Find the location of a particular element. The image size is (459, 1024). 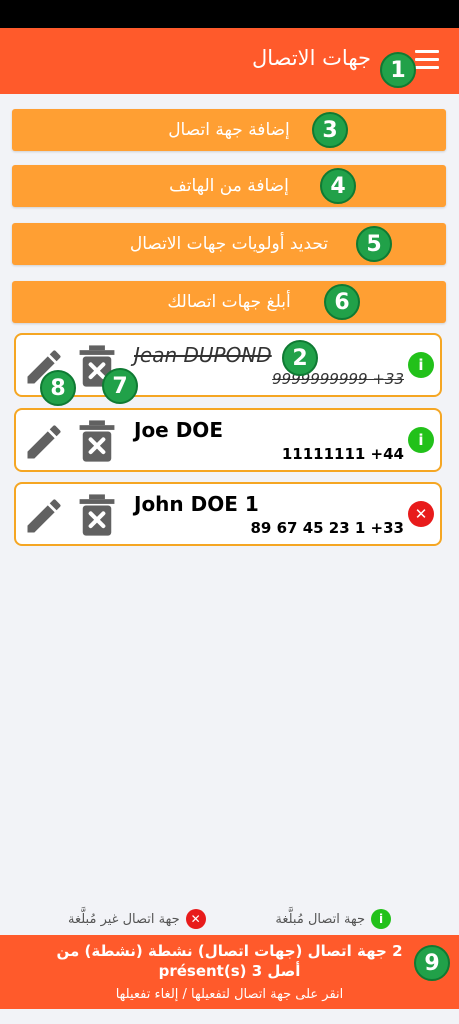

add-contact-button: إضافة جهة اتصال is located at coordinates (229, 130).